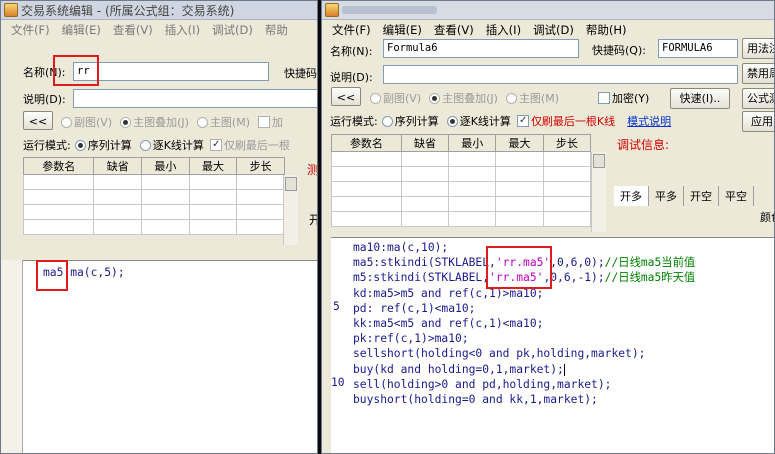 Image resolution: width=775 pixels, height=454 pixels. I want to click on menu-bar: 文件(F) 编辑(E) 查看(V) 插入(I) 调试(D) 帮助, so click(159, 30).